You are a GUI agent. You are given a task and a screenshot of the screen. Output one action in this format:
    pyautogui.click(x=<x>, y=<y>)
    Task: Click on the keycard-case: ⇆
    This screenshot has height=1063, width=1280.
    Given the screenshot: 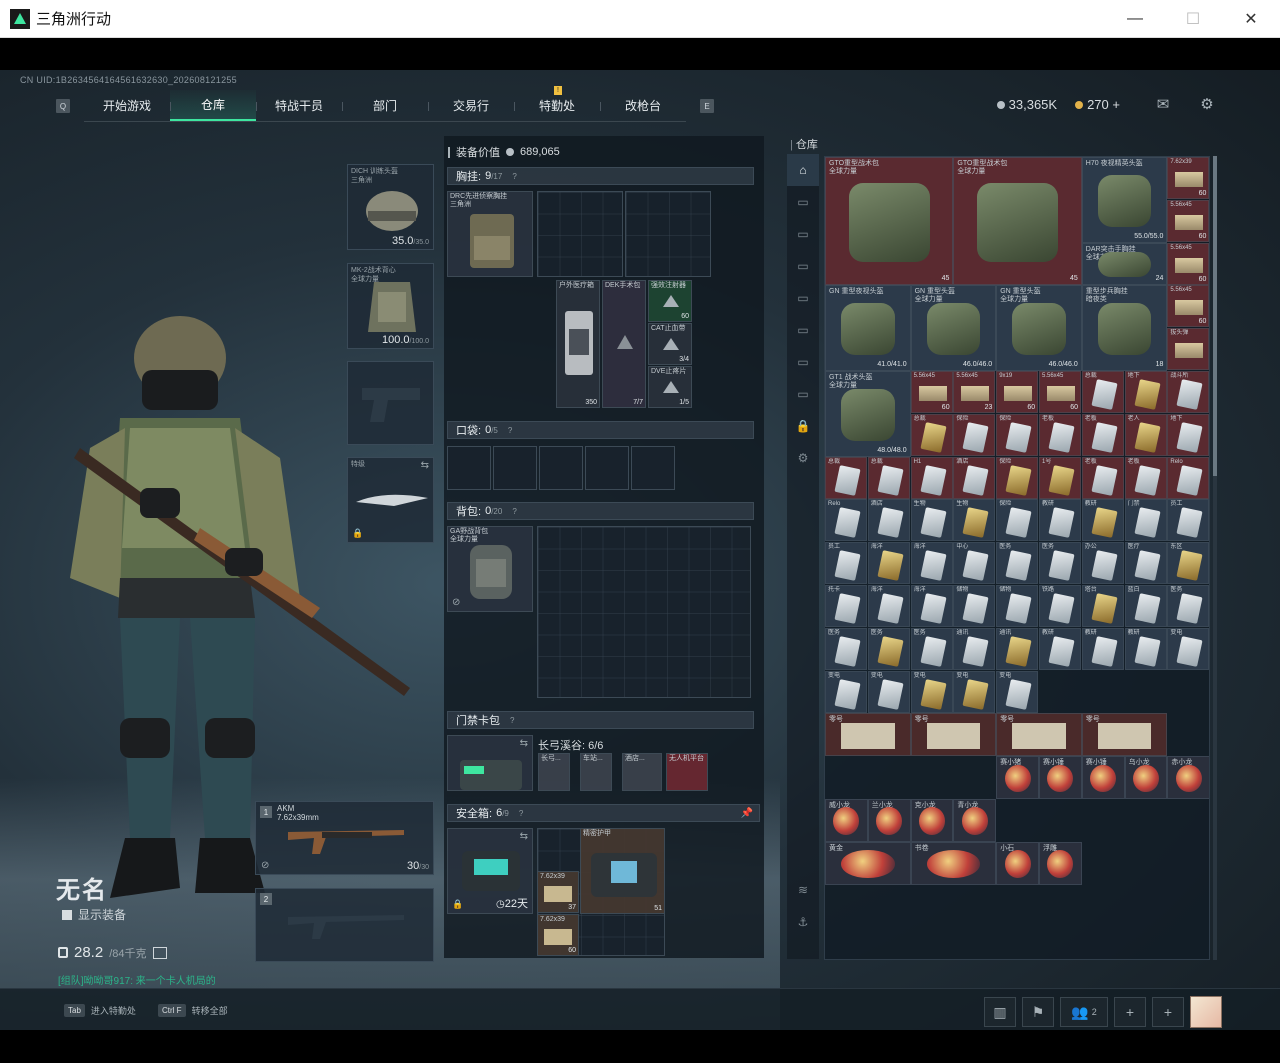 What is the action you would take?
    pyautogui.click(x=490, y=763)
    